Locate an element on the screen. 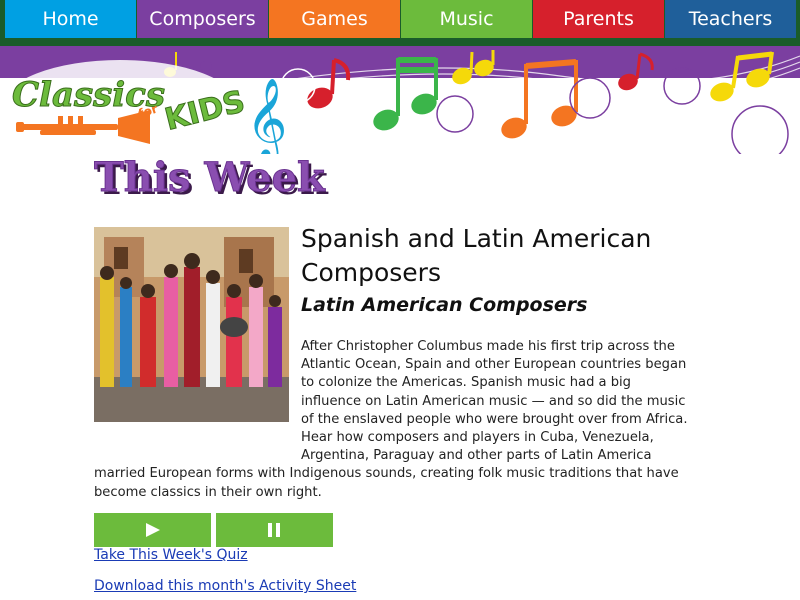 The width and height of the screenshot is (800, 600). page-title: This Week This Week is located at coordinates (211, 179).